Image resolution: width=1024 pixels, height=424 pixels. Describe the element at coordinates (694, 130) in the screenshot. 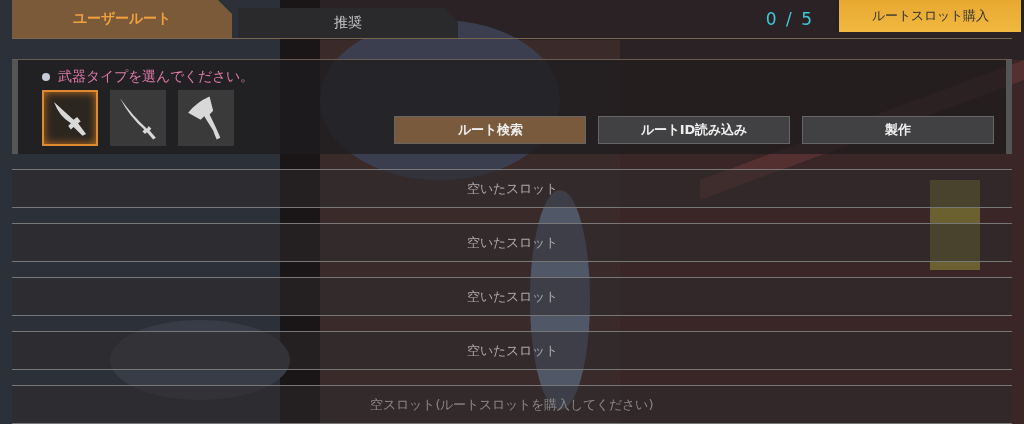

I see `action-button: ルートID読み込み` at that location.